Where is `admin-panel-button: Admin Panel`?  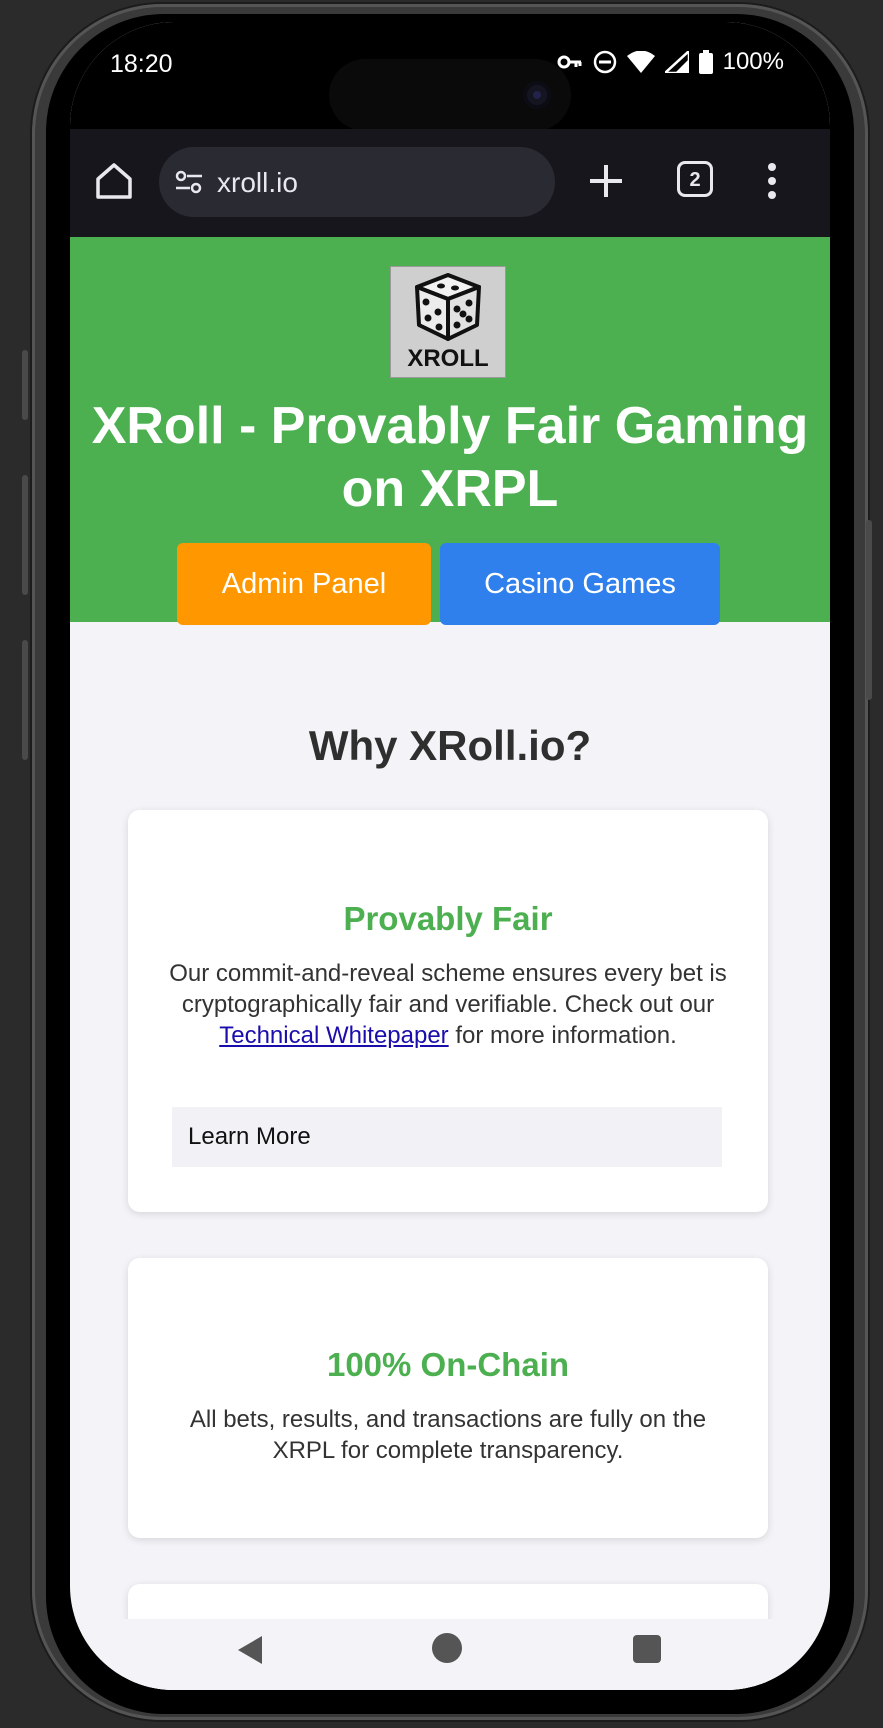
admin-panel-button: Admin Panel is located at coordinates (304, 584).